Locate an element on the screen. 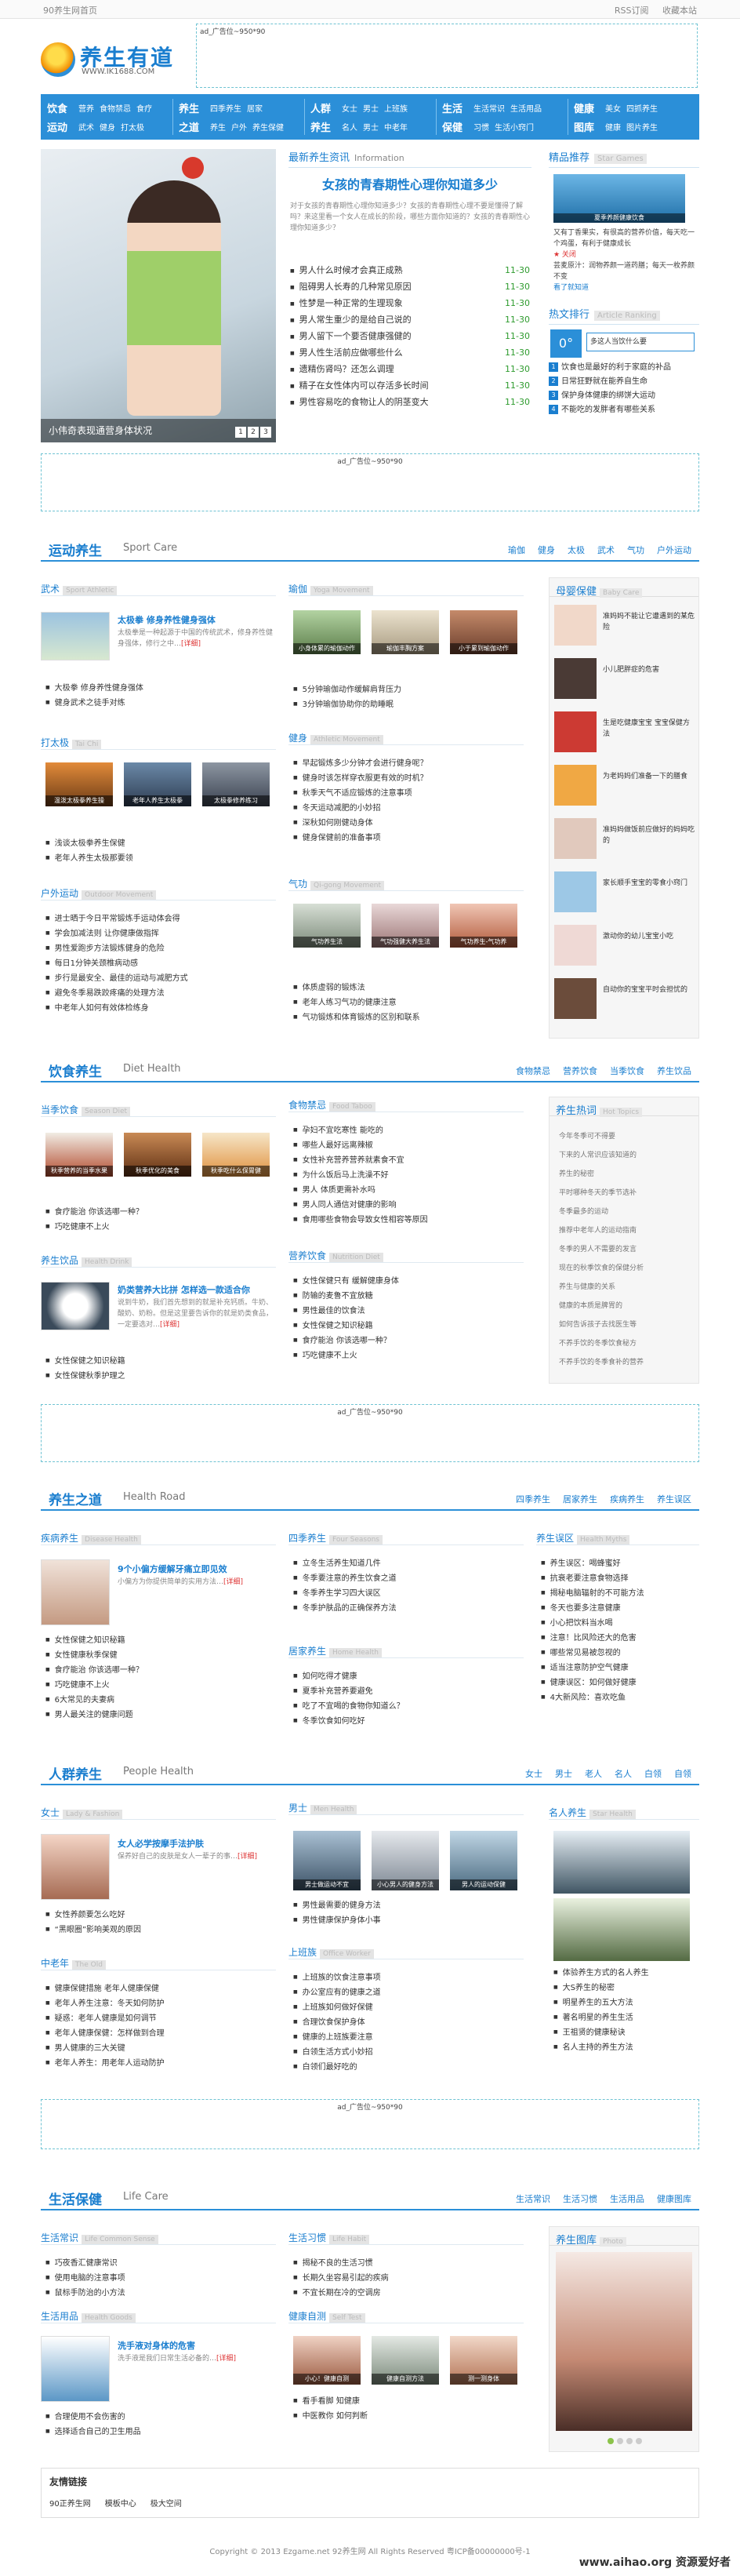 This screenshot has height=2576, width=740. list-item: 气功锻炼和体育锻炼的区别和联系 is located at coordinates (410, 1017).